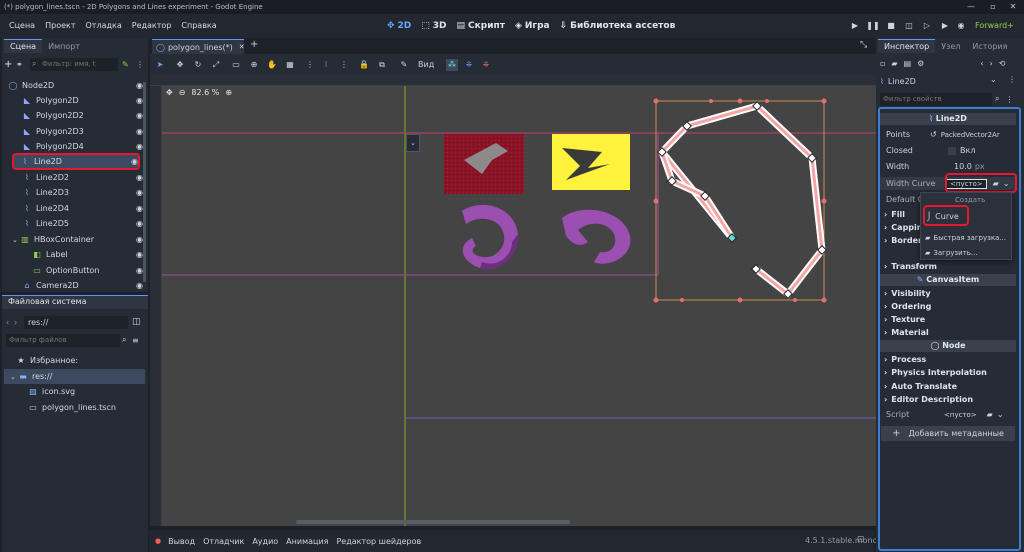  Describe the element at coordinates (344, 65) in the screenshot. I see `snap-options-icon: ⋮` at that location.